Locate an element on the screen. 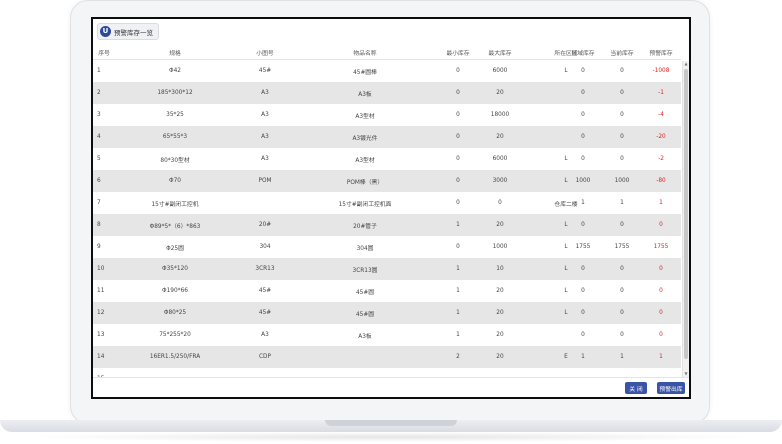 The image size is (782, 444). cell-spec: 80*30型材 is located at coordinates (175, 160).